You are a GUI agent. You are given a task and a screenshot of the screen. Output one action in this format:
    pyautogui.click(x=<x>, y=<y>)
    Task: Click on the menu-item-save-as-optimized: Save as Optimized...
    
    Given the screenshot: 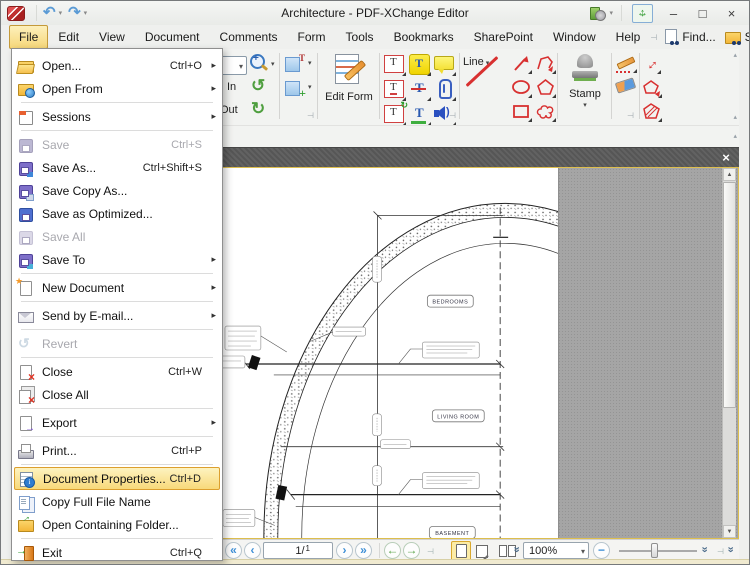 What is the action you would take?
    pyautogui.click(x=117, y=213)
    